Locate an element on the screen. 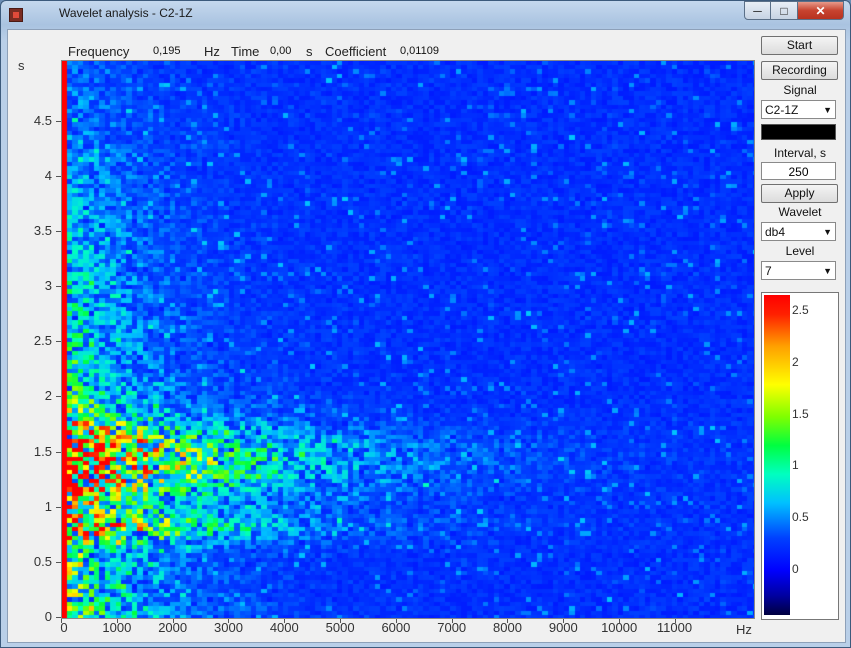 The width and height of the screenshot is (851, 648). interval-input: 250 is located at coordinates (798, 171).